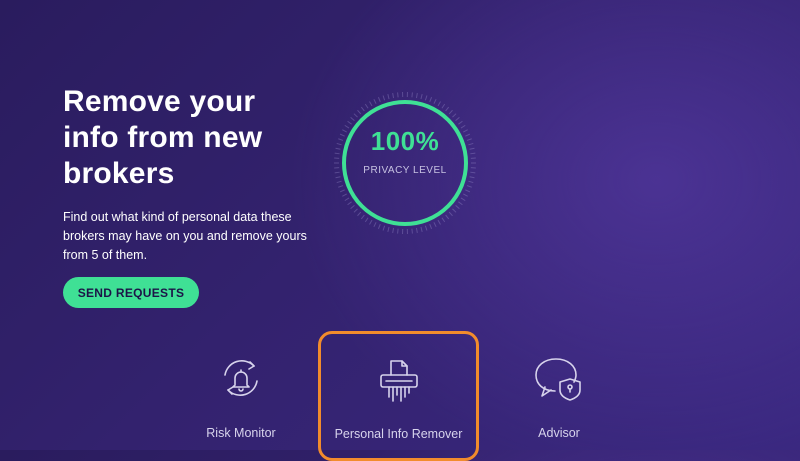 This screenshot has width=800, height=461. I want to click on tab-risk-monitor: Risk Monitor, so click(241, 395).